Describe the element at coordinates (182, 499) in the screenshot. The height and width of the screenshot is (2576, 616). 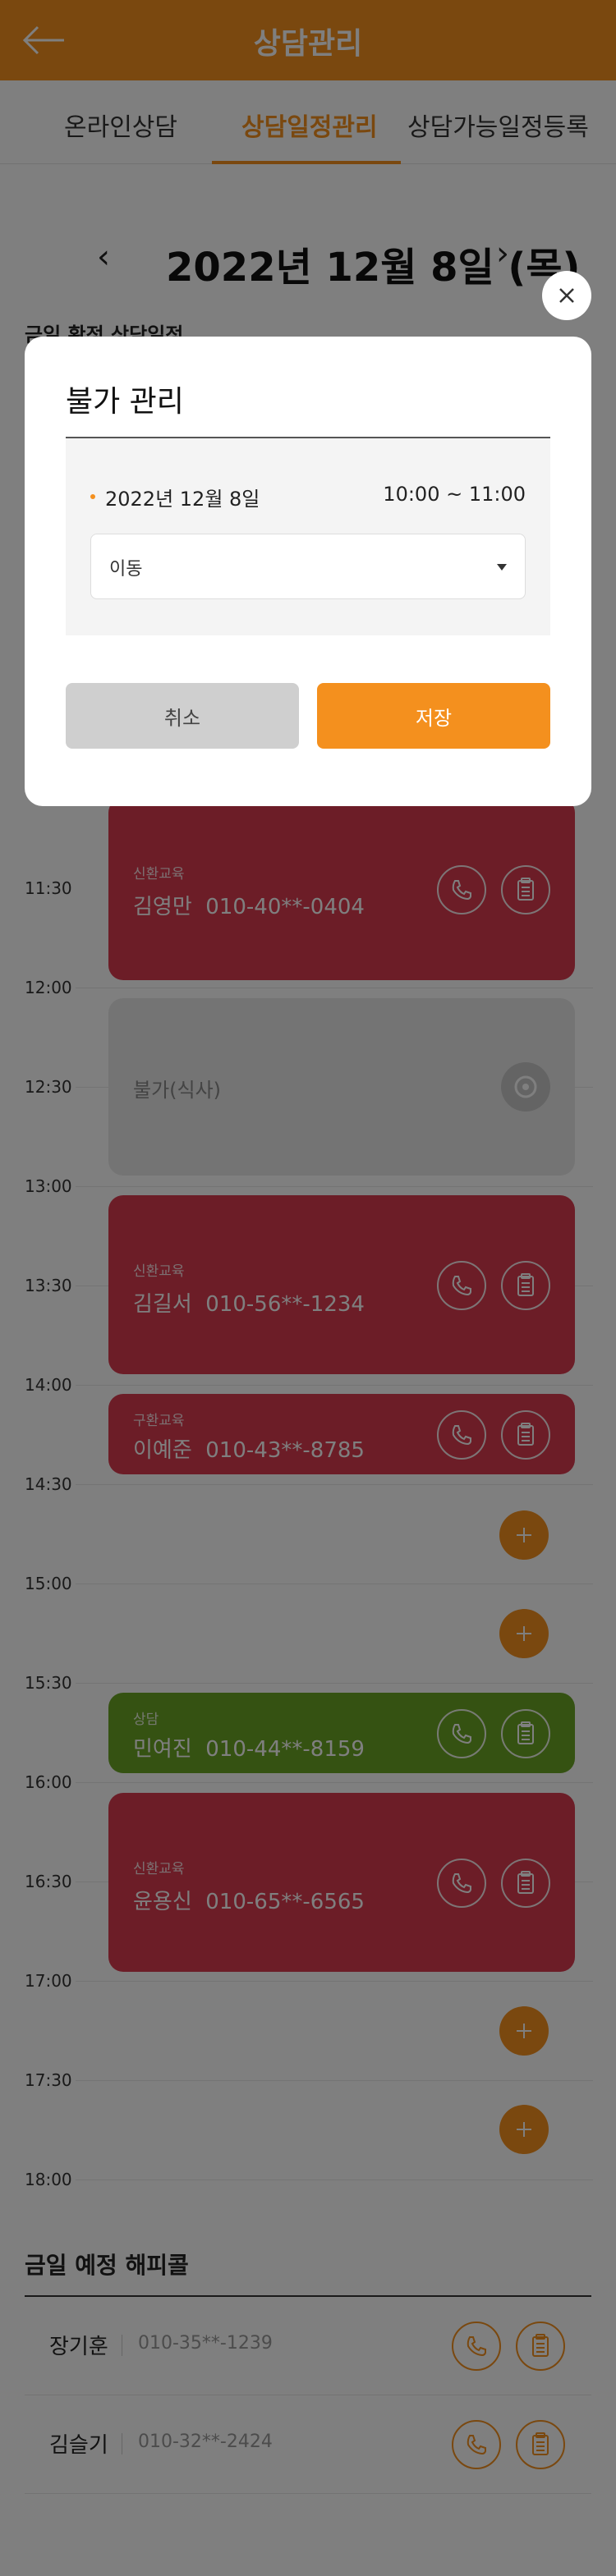
I see `schedule-date: 2022년 12월 8일` at that location.